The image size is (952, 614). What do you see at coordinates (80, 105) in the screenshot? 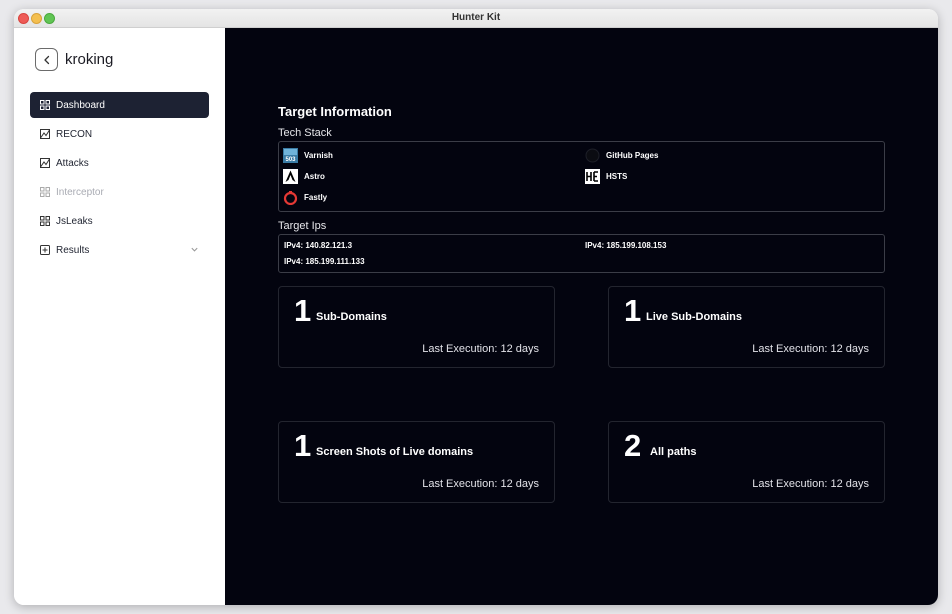
I see `sidebar-item-label: Dashboard` at bounding box center [80, 105].